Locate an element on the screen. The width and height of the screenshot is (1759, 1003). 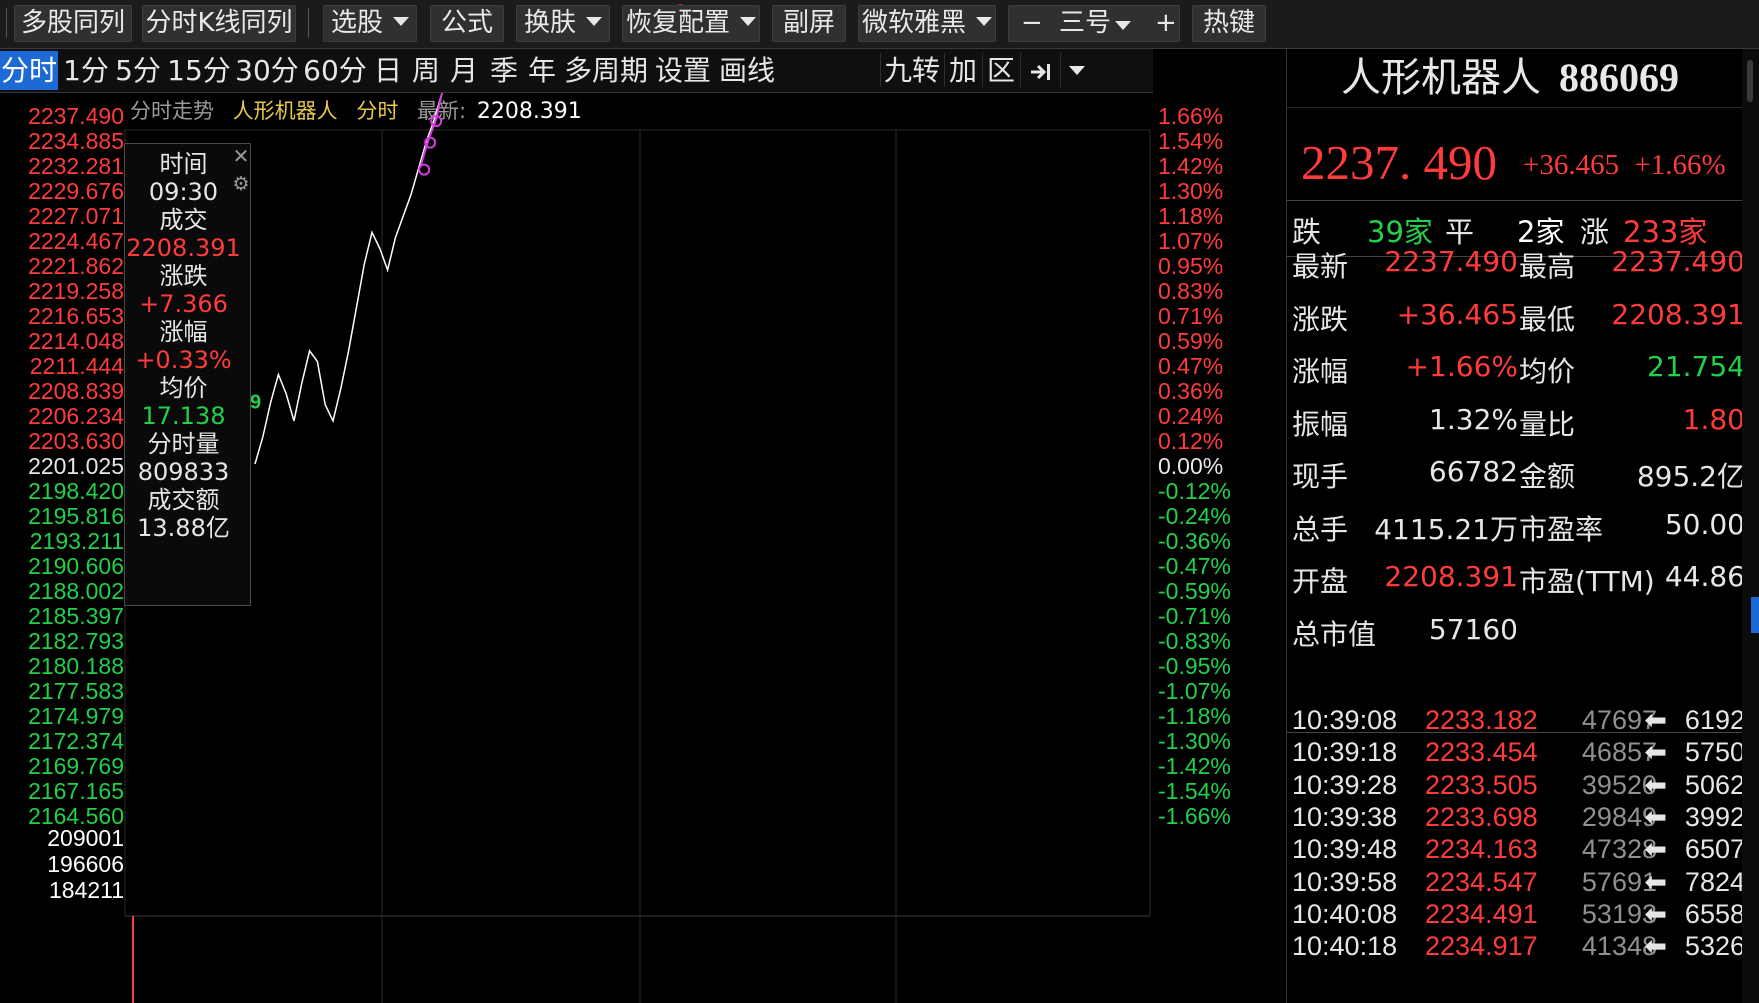
skin-label: 换肤 is located at coordinates (549, 23).